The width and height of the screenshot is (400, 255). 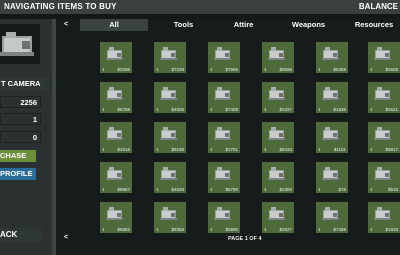 What do you see at coordinates (224, 137) in the screenshot?
I see `item-card: 1 $2751` at bounding box center [224, 137].